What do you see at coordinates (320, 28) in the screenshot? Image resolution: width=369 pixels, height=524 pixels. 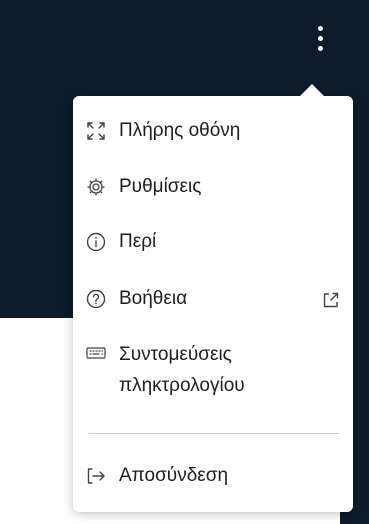 I see `more-vertical-icon` at bounding box center [320, 28].